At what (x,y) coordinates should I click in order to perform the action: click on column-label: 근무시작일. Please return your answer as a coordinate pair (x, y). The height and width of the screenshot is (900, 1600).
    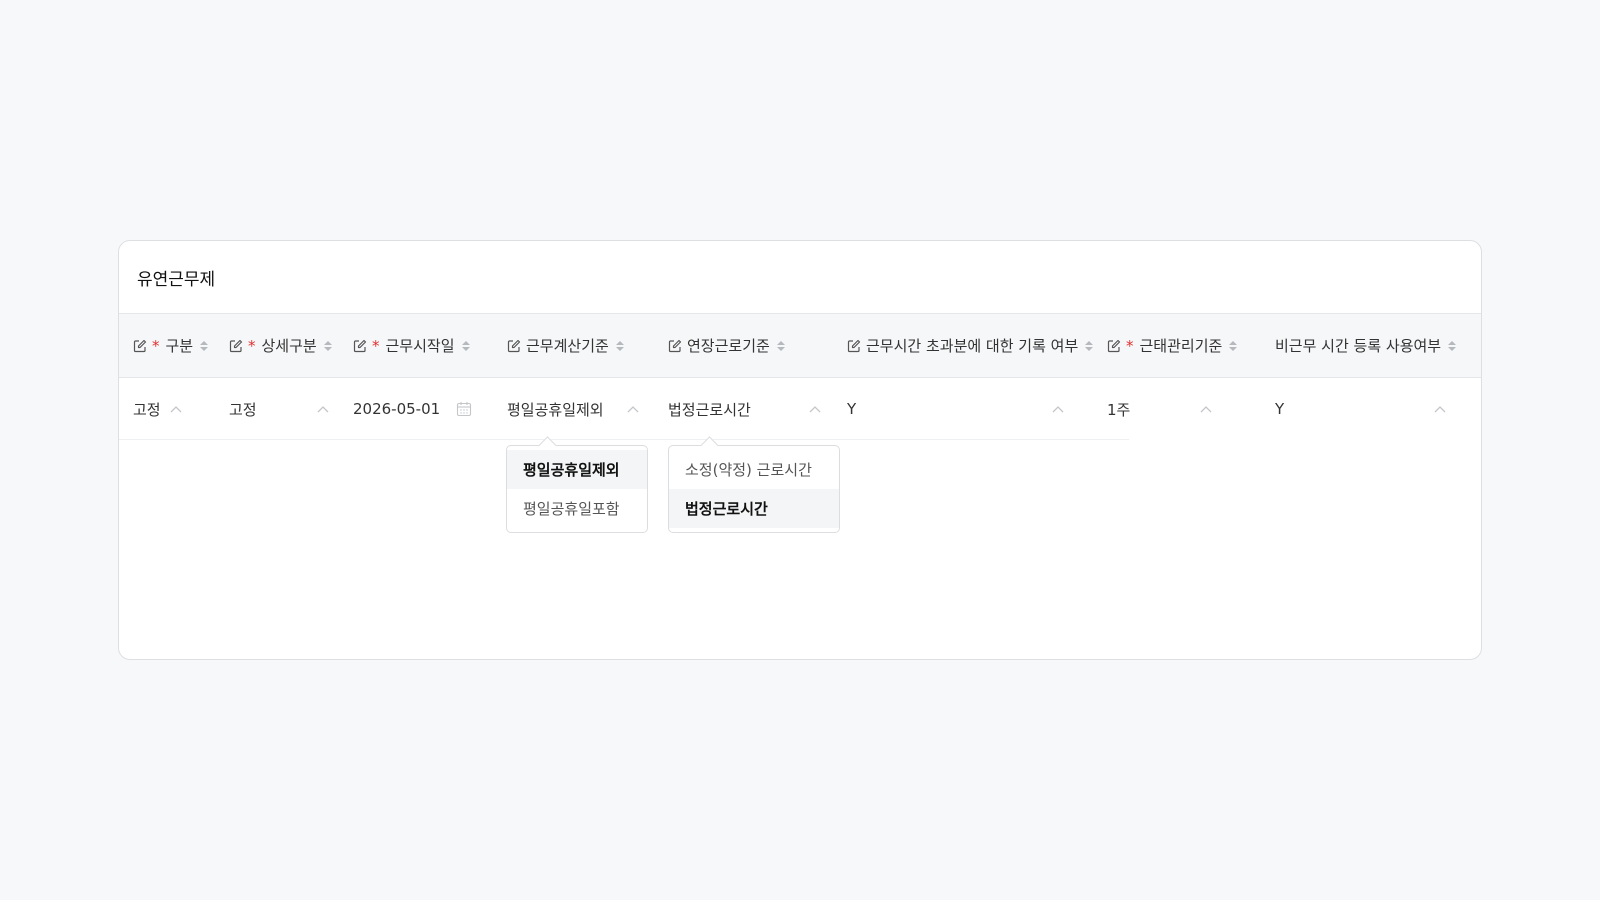
    Looking at the image, I should click on (420, 346).